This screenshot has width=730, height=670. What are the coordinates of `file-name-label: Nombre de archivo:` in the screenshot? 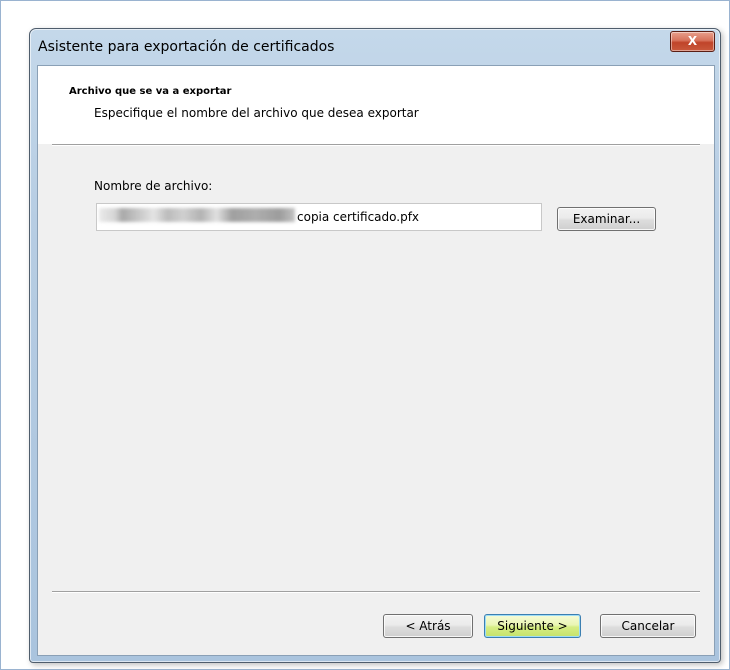 It's located at (153, 186).